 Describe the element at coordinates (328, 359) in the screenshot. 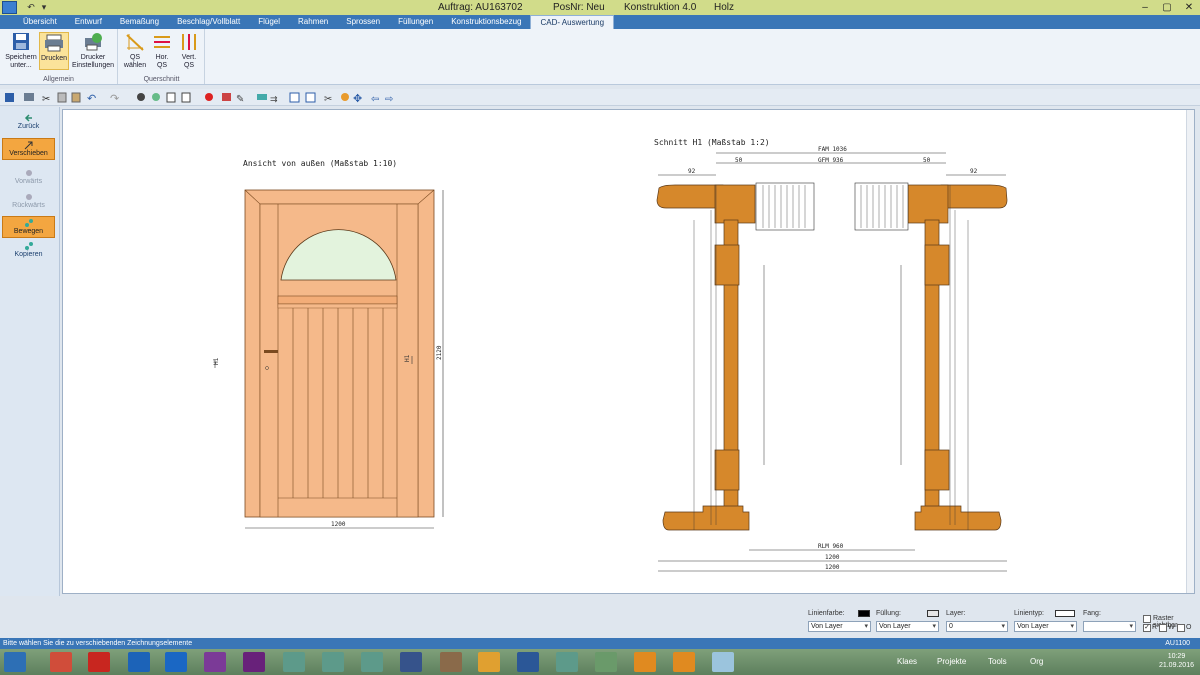

I see `door-front-view: H1 H1 1200 2120` at that location.